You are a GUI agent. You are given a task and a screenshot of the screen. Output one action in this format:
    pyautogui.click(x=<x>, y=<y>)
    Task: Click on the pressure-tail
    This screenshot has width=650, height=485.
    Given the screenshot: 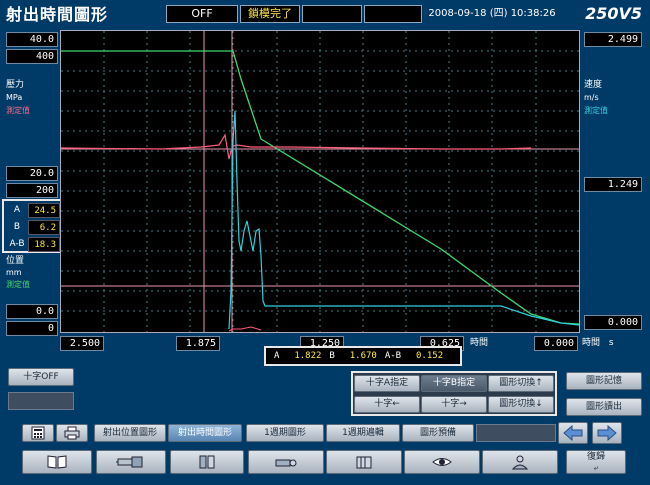 What is the action you would take?
    pyautogui.click(x=245, y=329)
    